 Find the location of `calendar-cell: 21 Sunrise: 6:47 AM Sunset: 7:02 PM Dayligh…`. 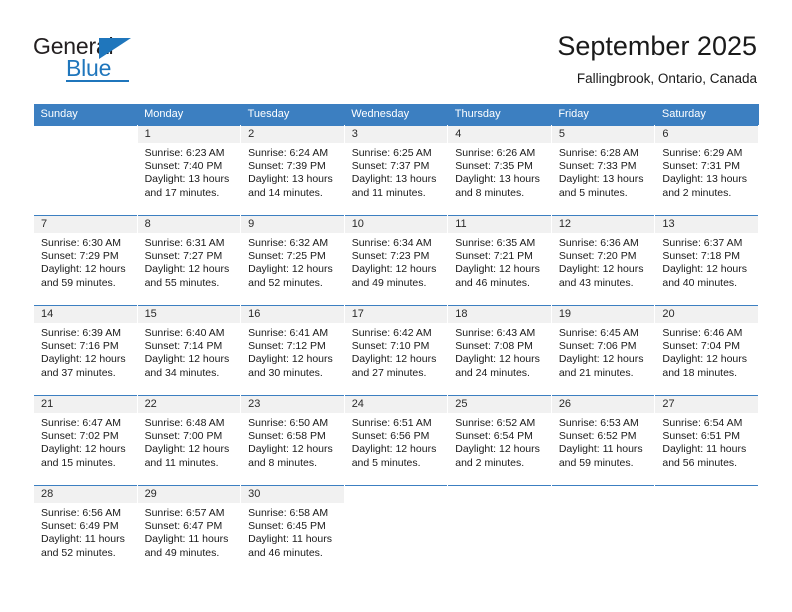

calendar-cell: 21 Sunrise: 6:47 AM Sunset: 7:02 PM Dayligh… is located at coordinates (85, 439).